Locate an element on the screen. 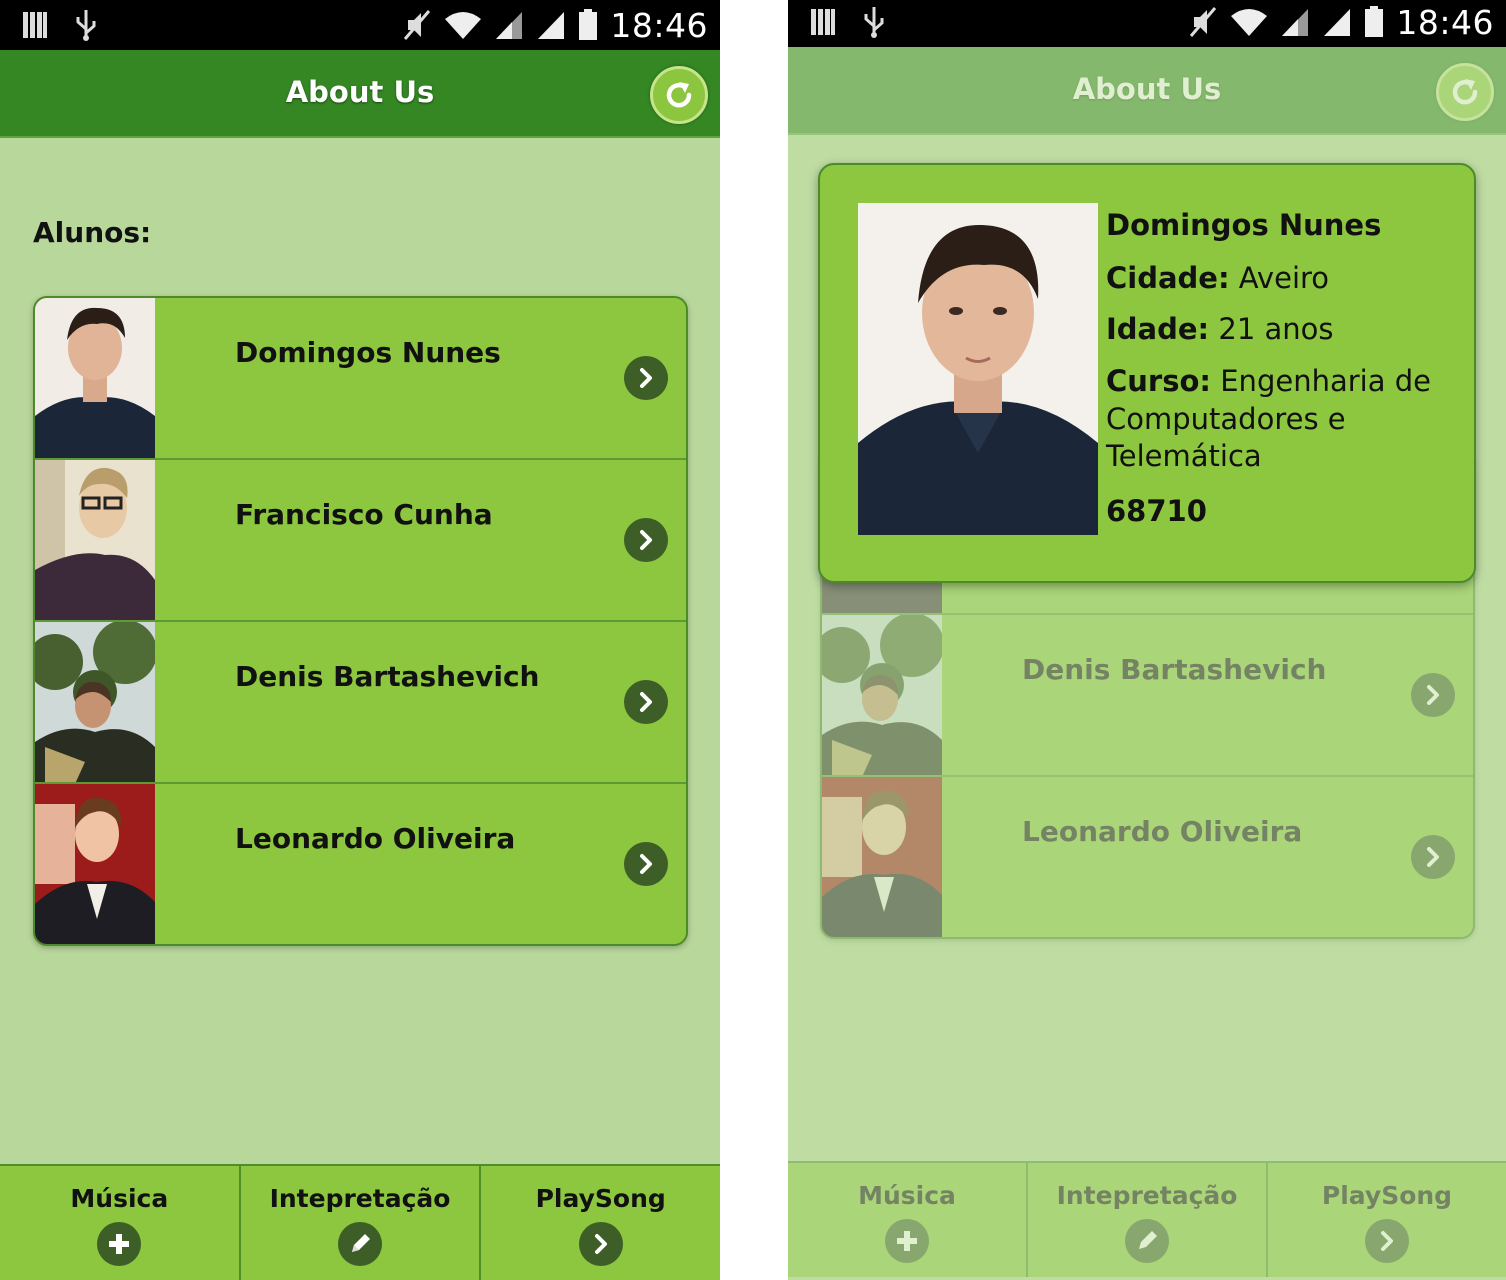 The image size is (1506, 1280). pencil-icon is located at coordinates (360, 1244).